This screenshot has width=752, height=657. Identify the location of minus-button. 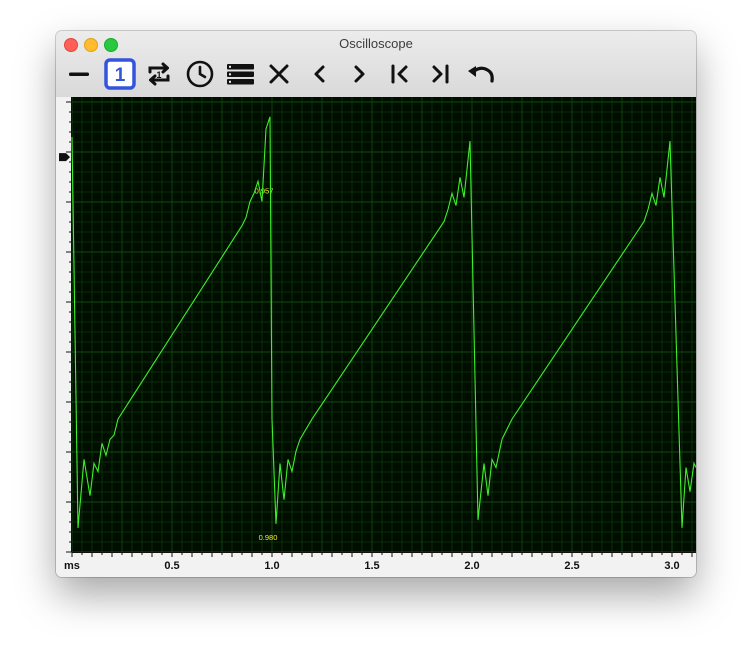
(79, 74).